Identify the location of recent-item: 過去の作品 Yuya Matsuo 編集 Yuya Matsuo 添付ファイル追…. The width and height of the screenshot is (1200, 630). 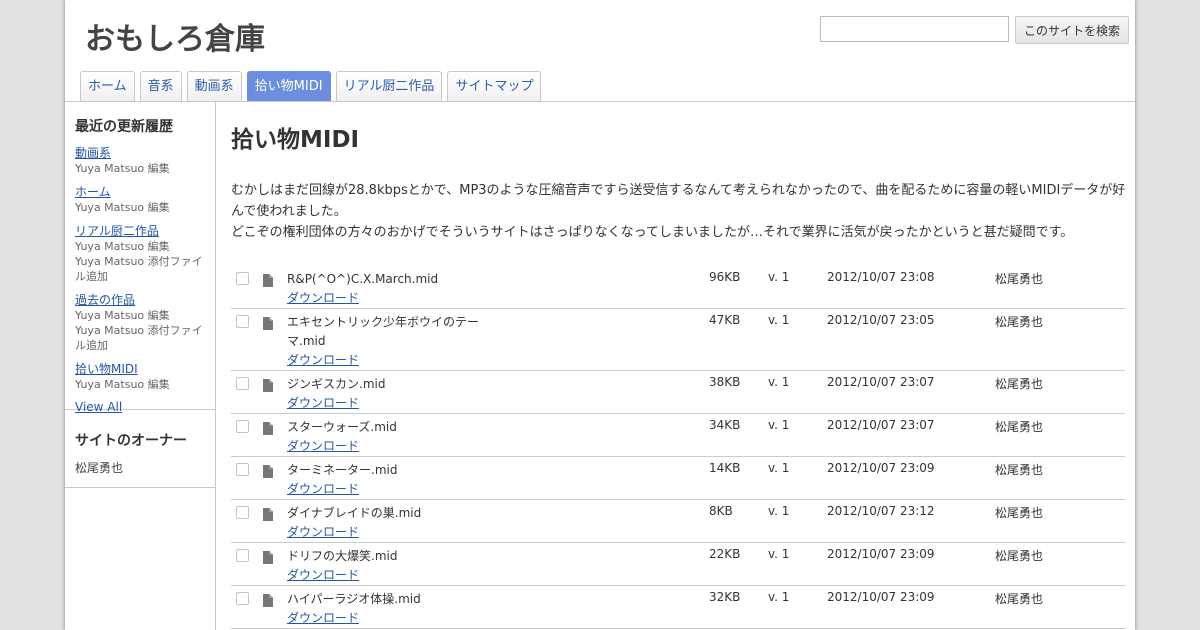
(140, 322).